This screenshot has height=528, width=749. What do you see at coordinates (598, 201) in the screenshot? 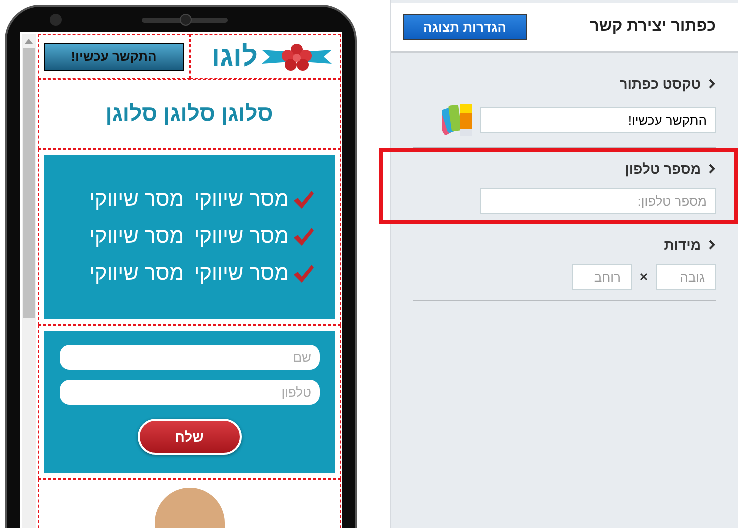
I see `text-input-field: מספר טלפון:` at bounding box center [598, 201].